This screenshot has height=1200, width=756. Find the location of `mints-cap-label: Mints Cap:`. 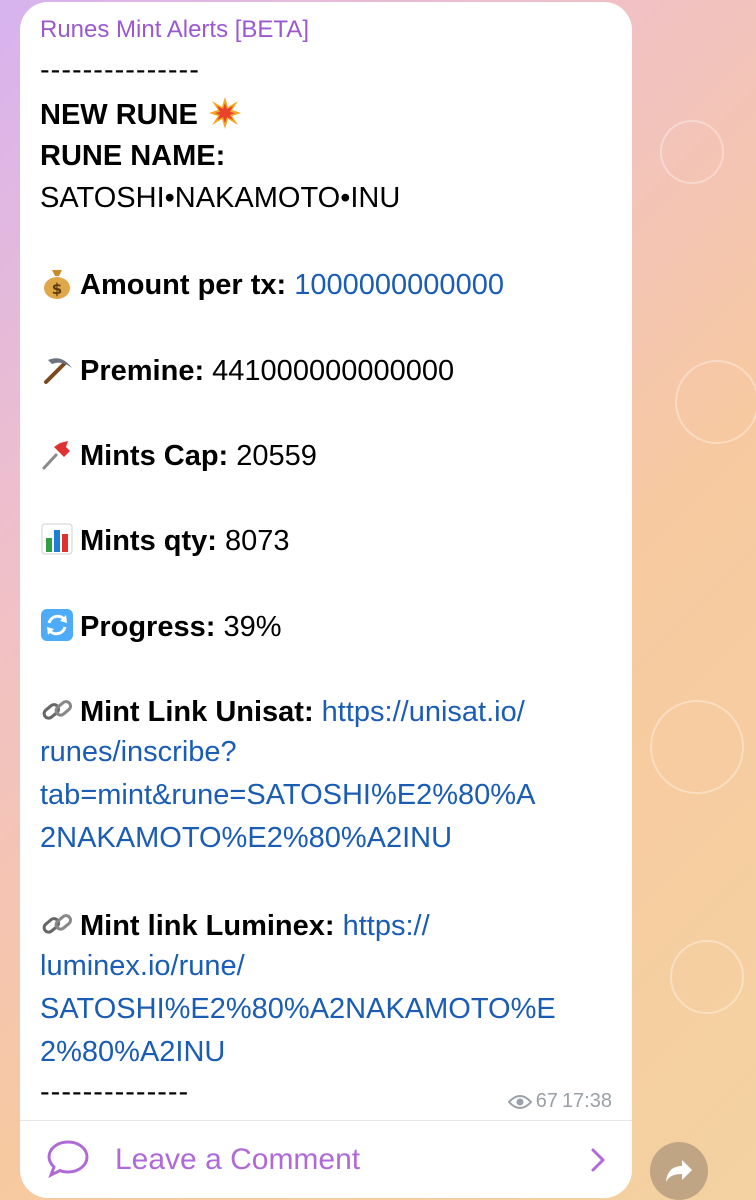

mints-cap-label: Mints Cap: is located at coordinates (154, 456).